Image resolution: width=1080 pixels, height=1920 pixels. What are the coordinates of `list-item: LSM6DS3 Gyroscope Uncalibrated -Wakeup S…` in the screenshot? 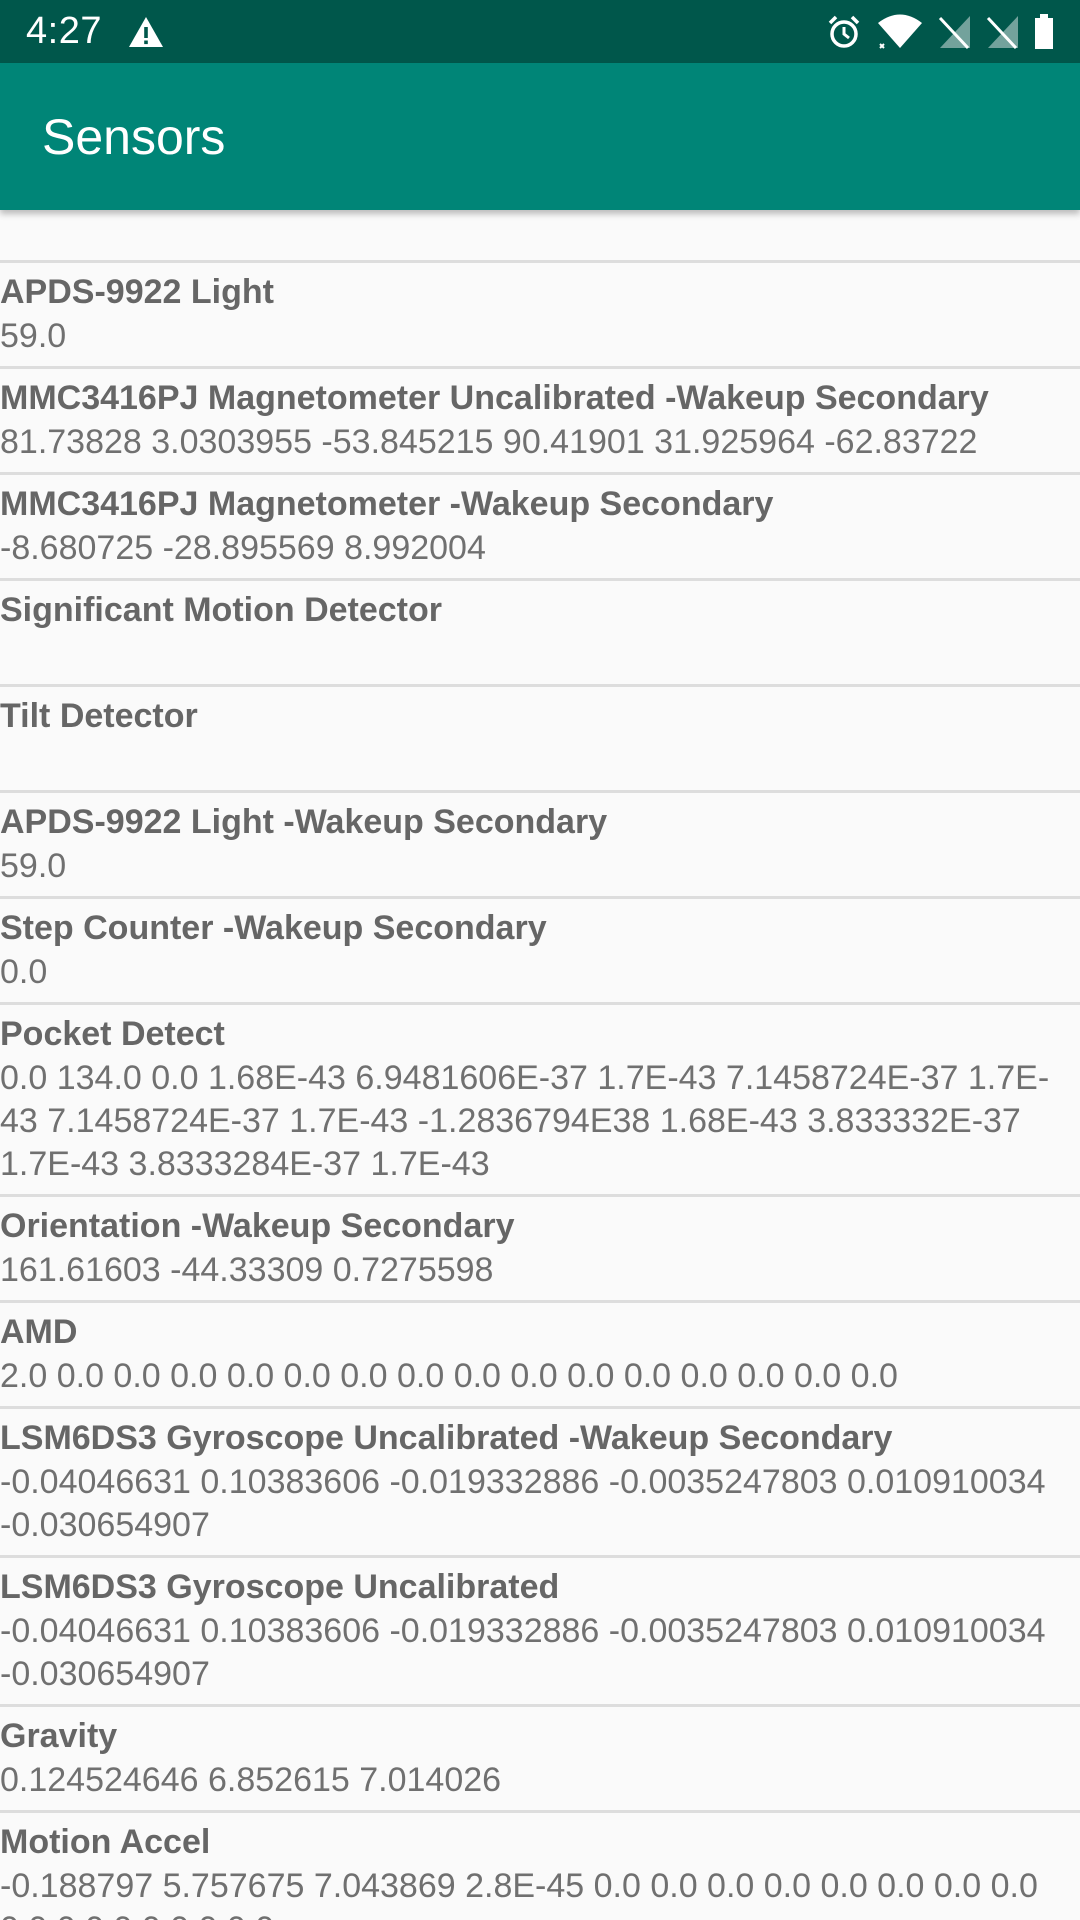 It's located at (540, 1483).